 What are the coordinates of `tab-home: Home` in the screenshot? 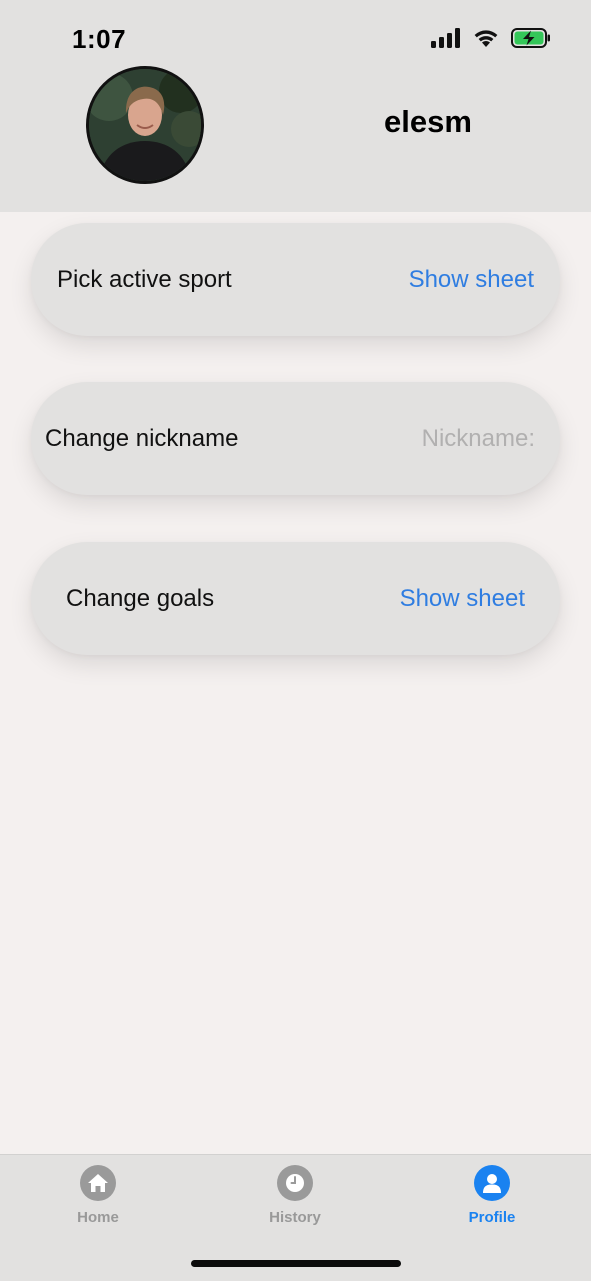 It's located at (98, 1195).